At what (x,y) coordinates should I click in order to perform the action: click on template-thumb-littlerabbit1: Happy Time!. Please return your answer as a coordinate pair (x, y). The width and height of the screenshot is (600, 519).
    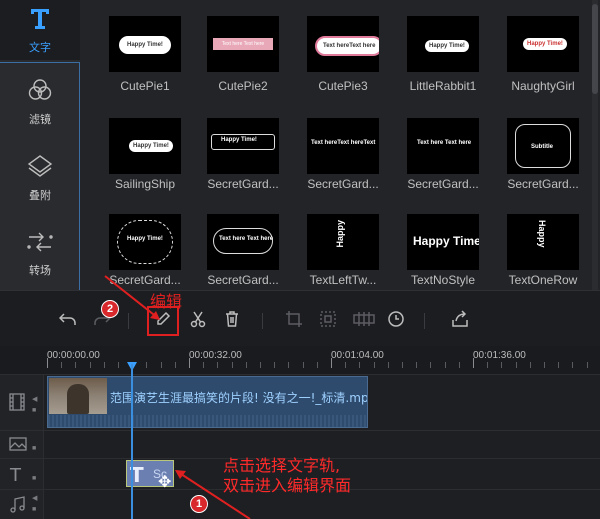
    Looking at the image, I should click on (443, 44).